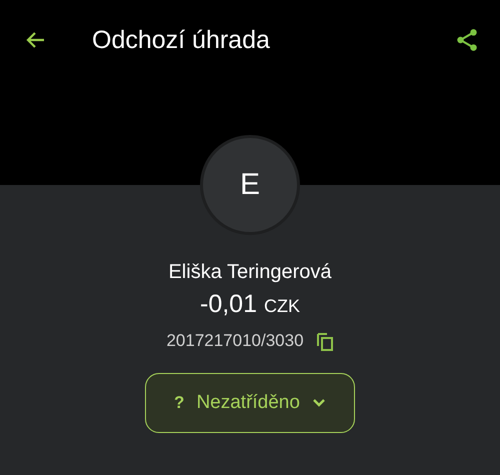  Describe the element at coordinates (282, 306) in the screenshot. I see `currency-label: CZK` at that location.